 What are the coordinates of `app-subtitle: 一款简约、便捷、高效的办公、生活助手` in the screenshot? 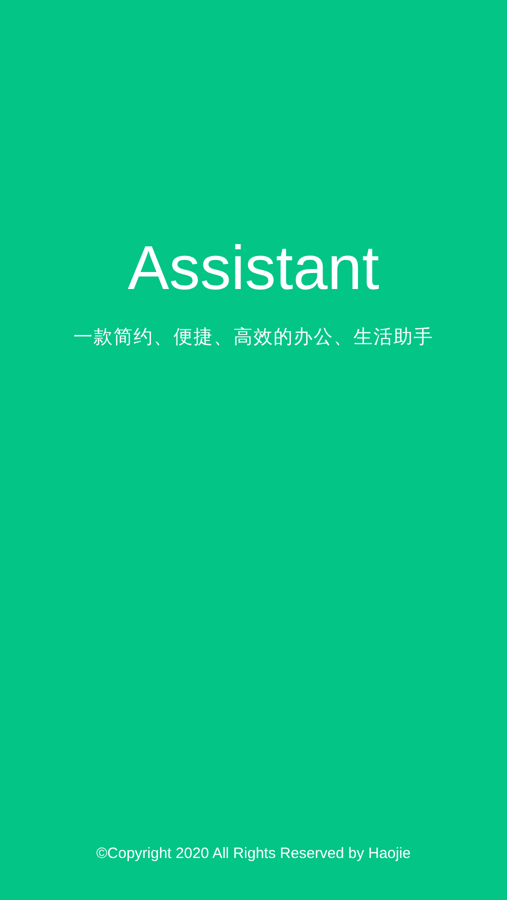 It's located at (254, 337).